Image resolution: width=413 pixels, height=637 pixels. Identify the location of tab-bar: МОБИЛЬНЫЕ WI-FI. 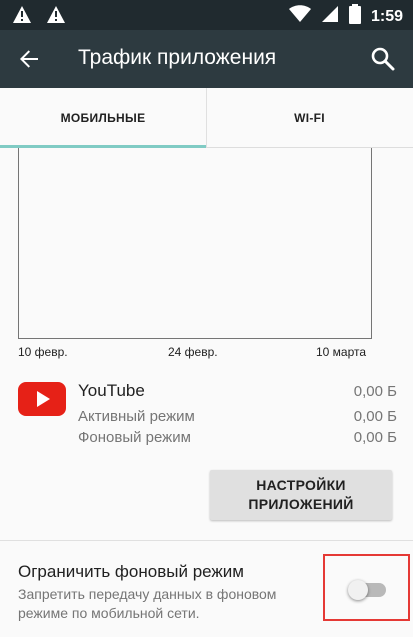
(206, 118).